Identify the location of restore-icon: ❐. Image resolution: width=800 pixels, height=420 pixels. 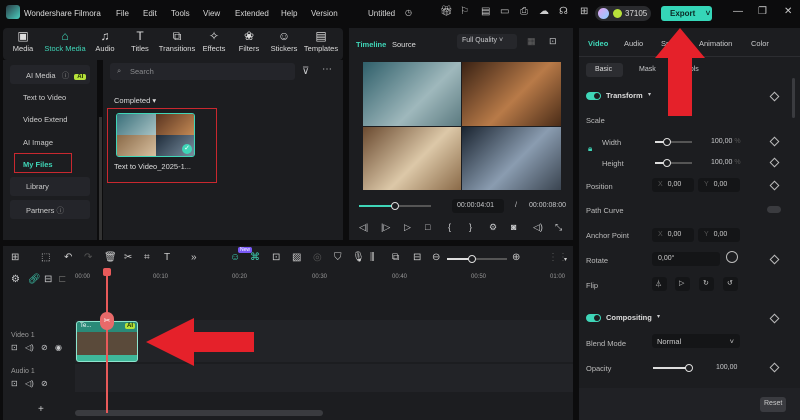
(762, 11).